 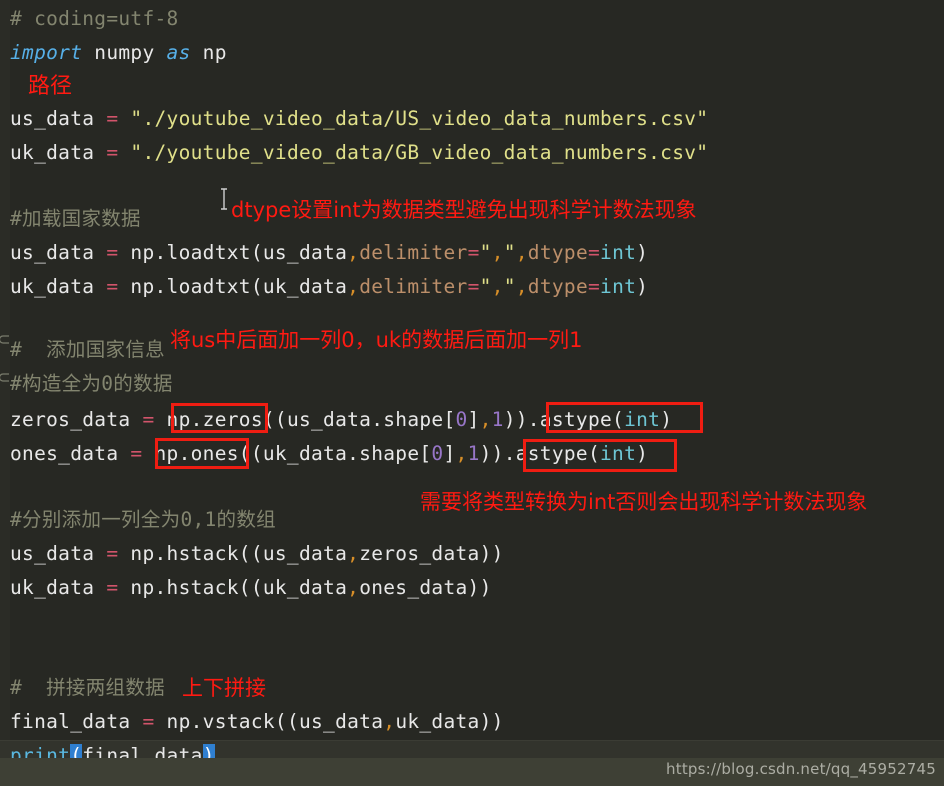 I want to click on code-token: #构造全为0的数据, so click(x=91, y=383).